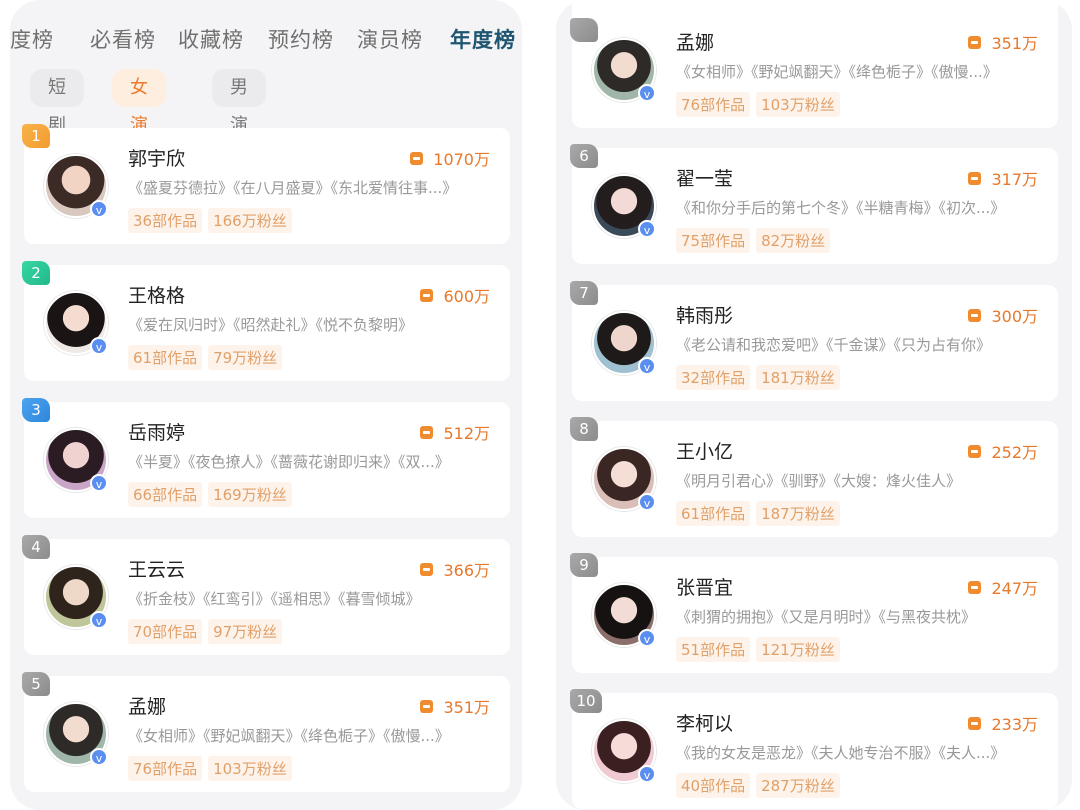 The image size is (1080, 810). Describe the element at coordinates (826, 617) in the screenshot. I see `works-list: 《刺猬的拥抱》《又是月明时》《与黑夜共枕》` at that location.